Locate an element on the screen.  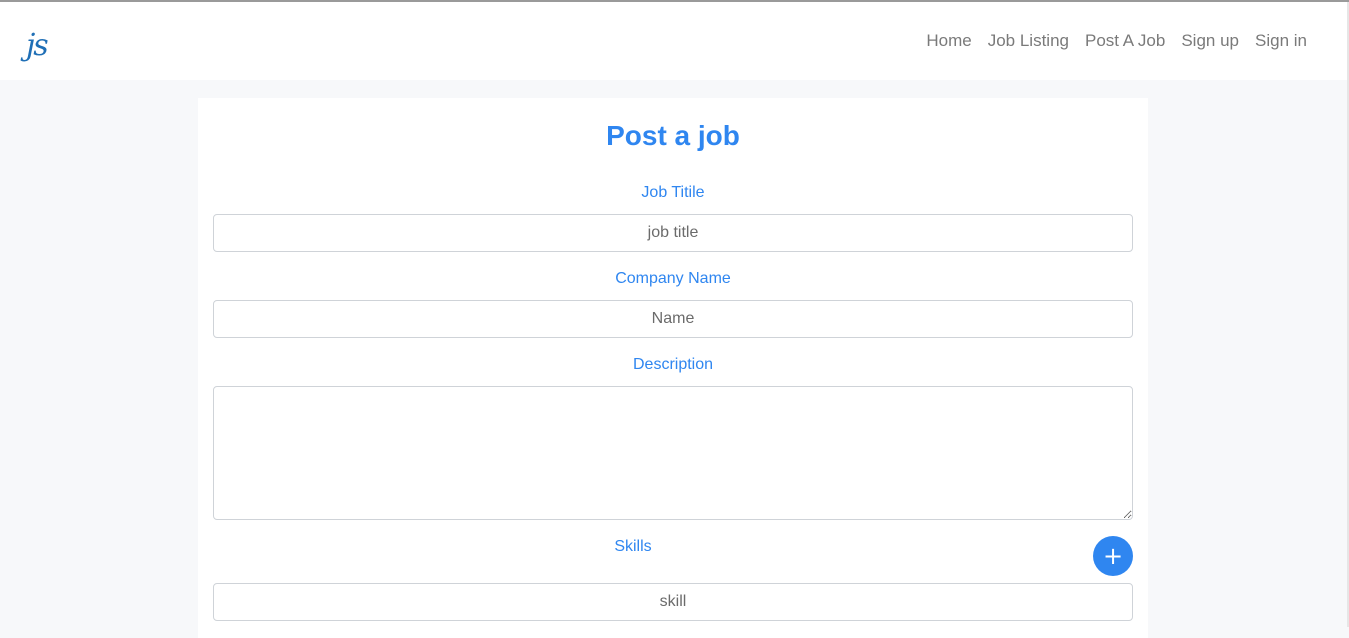
description-textarea is located at coordinates (673, 453).